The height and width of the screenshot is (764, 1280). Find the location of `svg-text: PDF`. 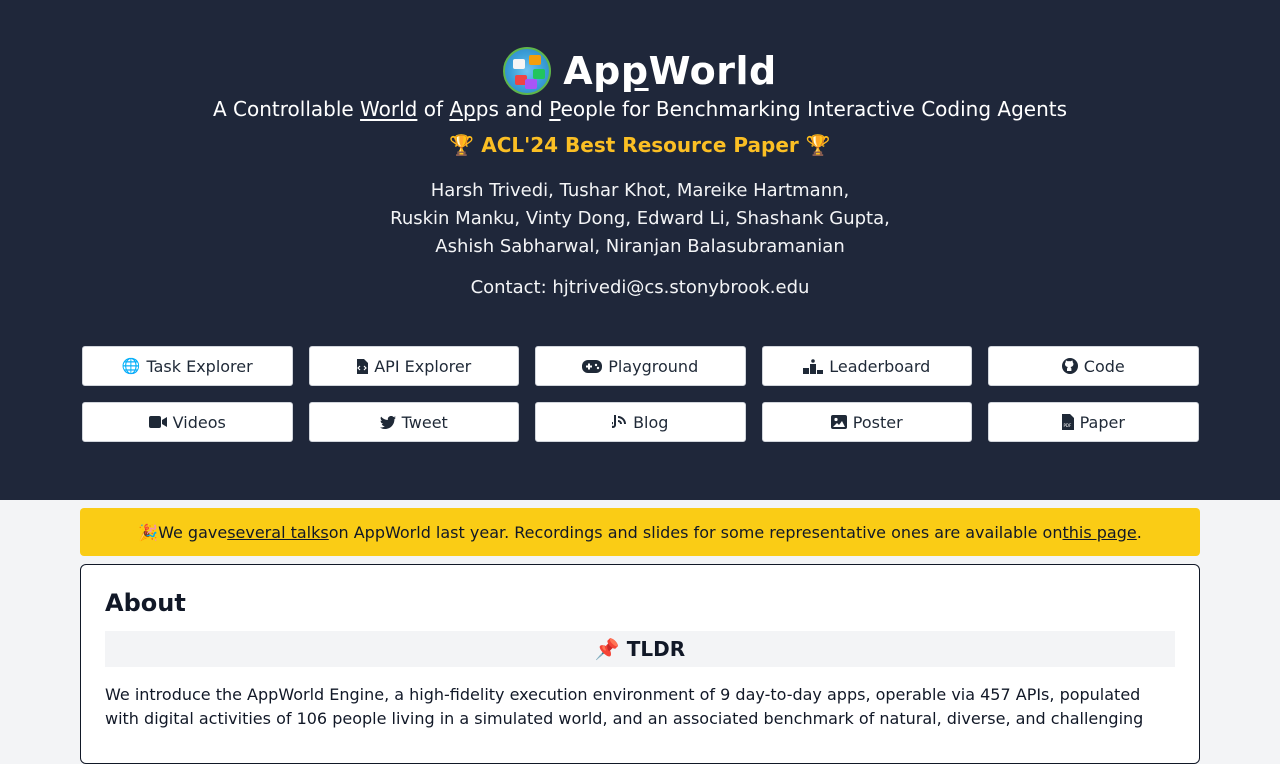

svg-text: PDF is located at coordinates (1067, 425).